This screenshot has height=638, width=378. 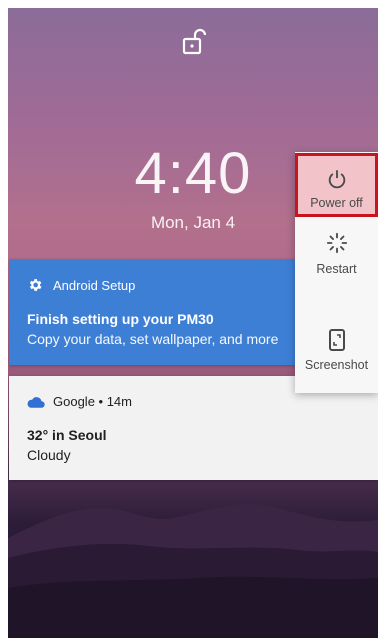 I want to click on notification-text: Cloudy, so click(x=49, y=455).